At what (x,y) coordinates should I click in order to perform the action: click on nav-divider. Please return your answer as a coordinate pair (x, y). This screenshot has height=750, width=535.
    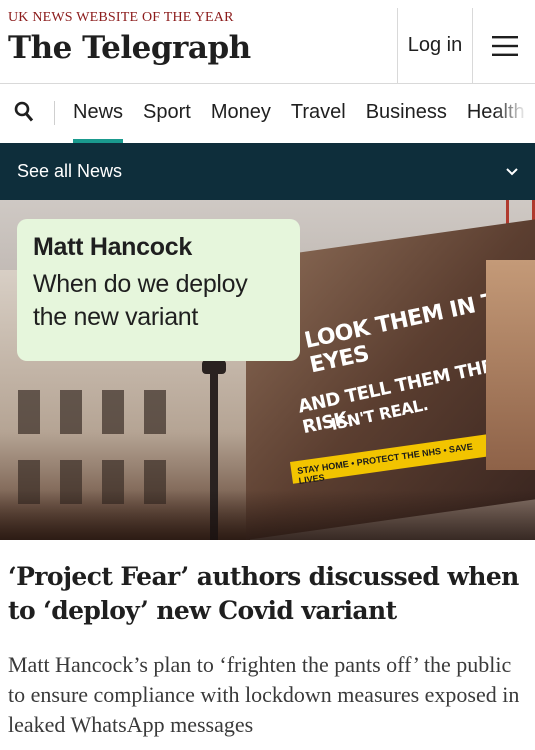
    Looking at the image, I should click on (54, 113).